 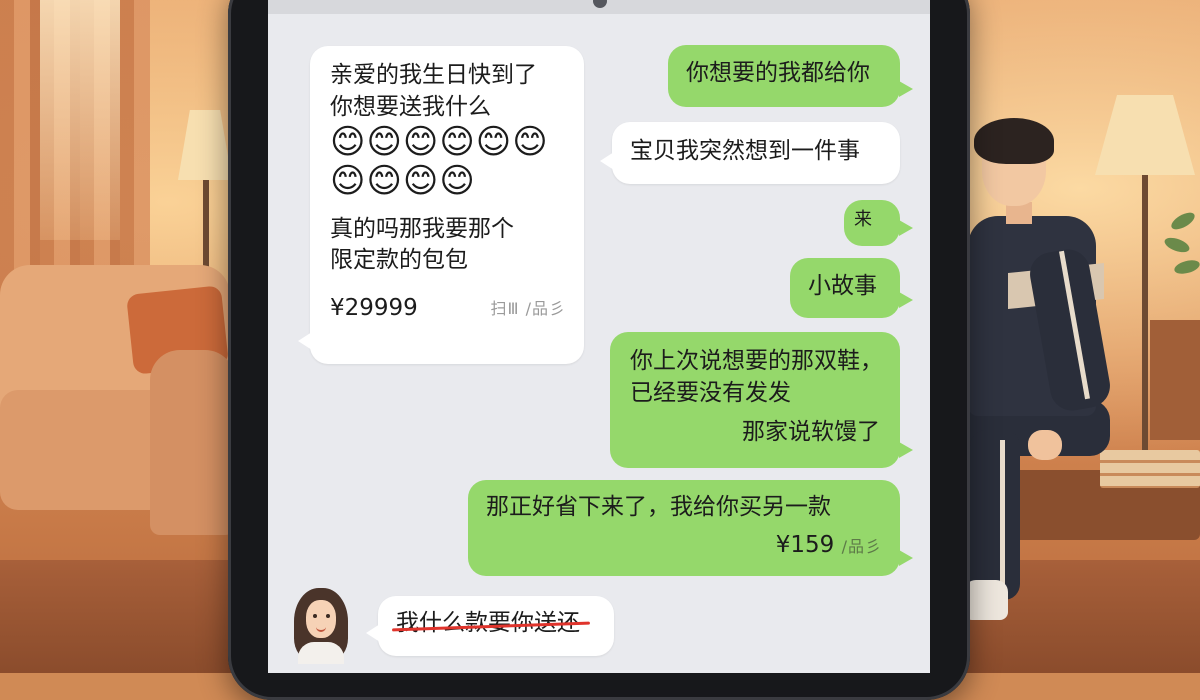 I want to click on message-text: 亲爱的我生日快到了, so click(x=433, y=75).